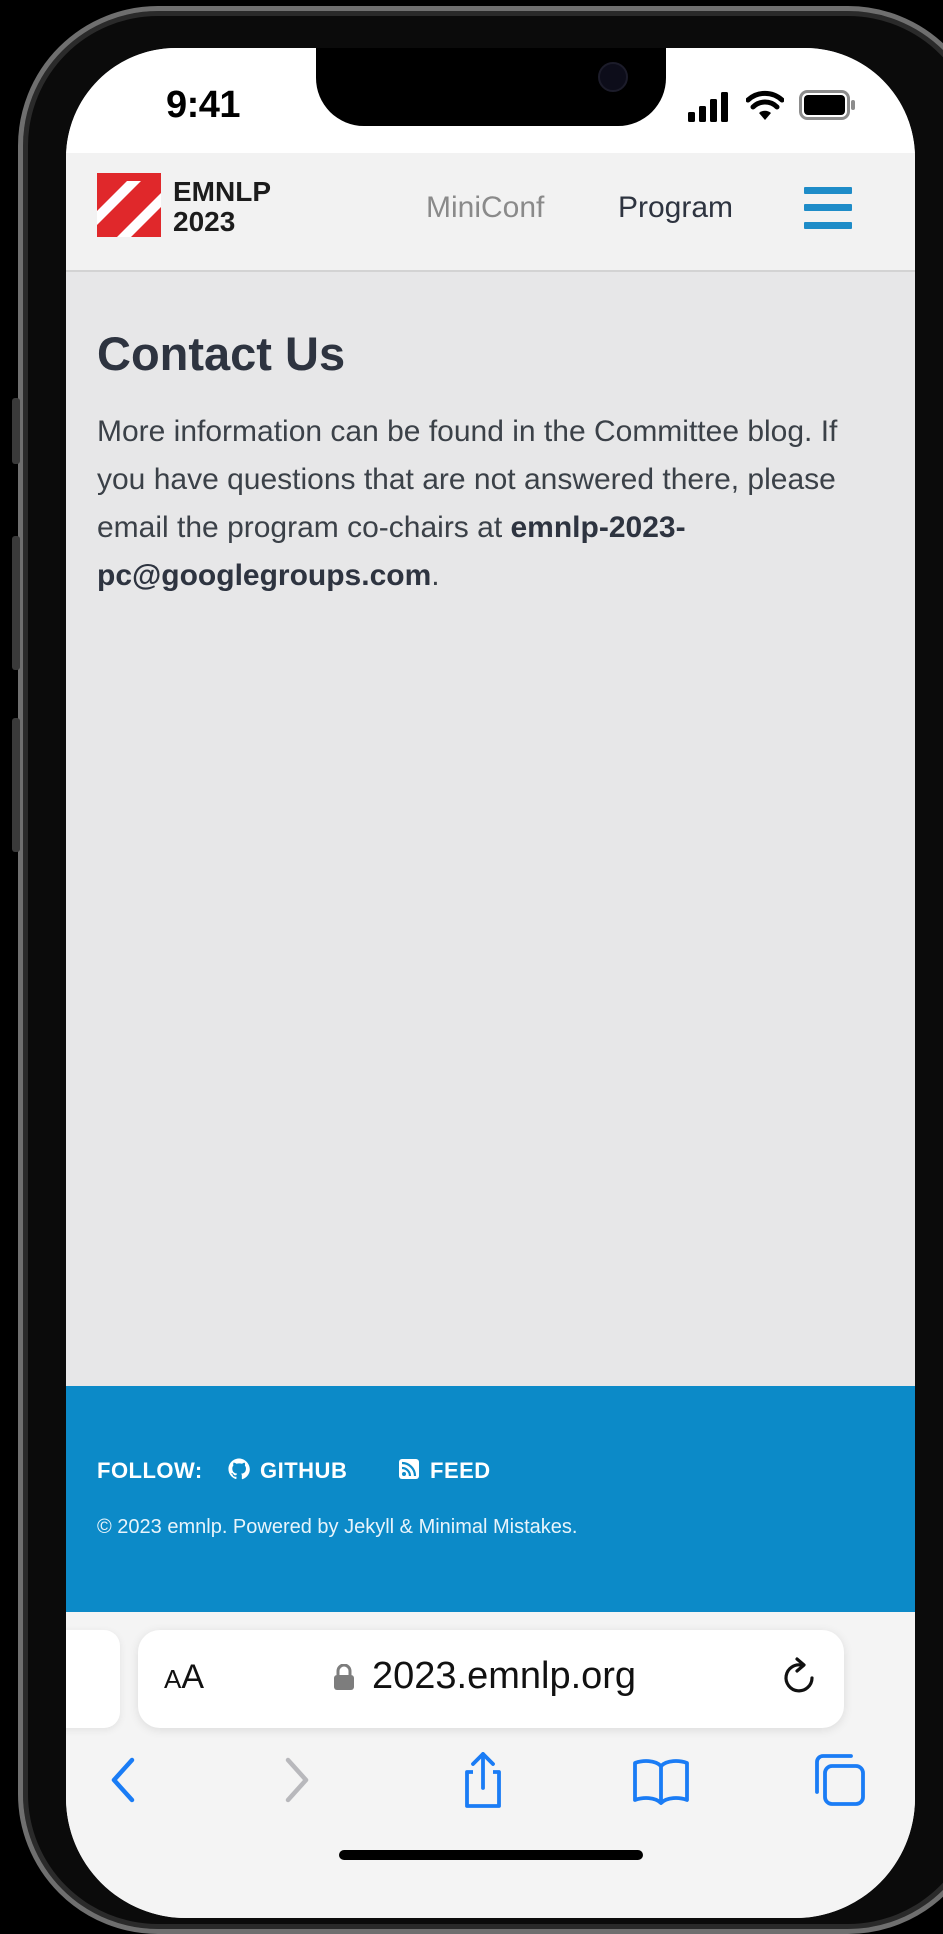 The width and height of the screenshot is (943, 1934). I want to click on back-icon, so click(124, 1780).